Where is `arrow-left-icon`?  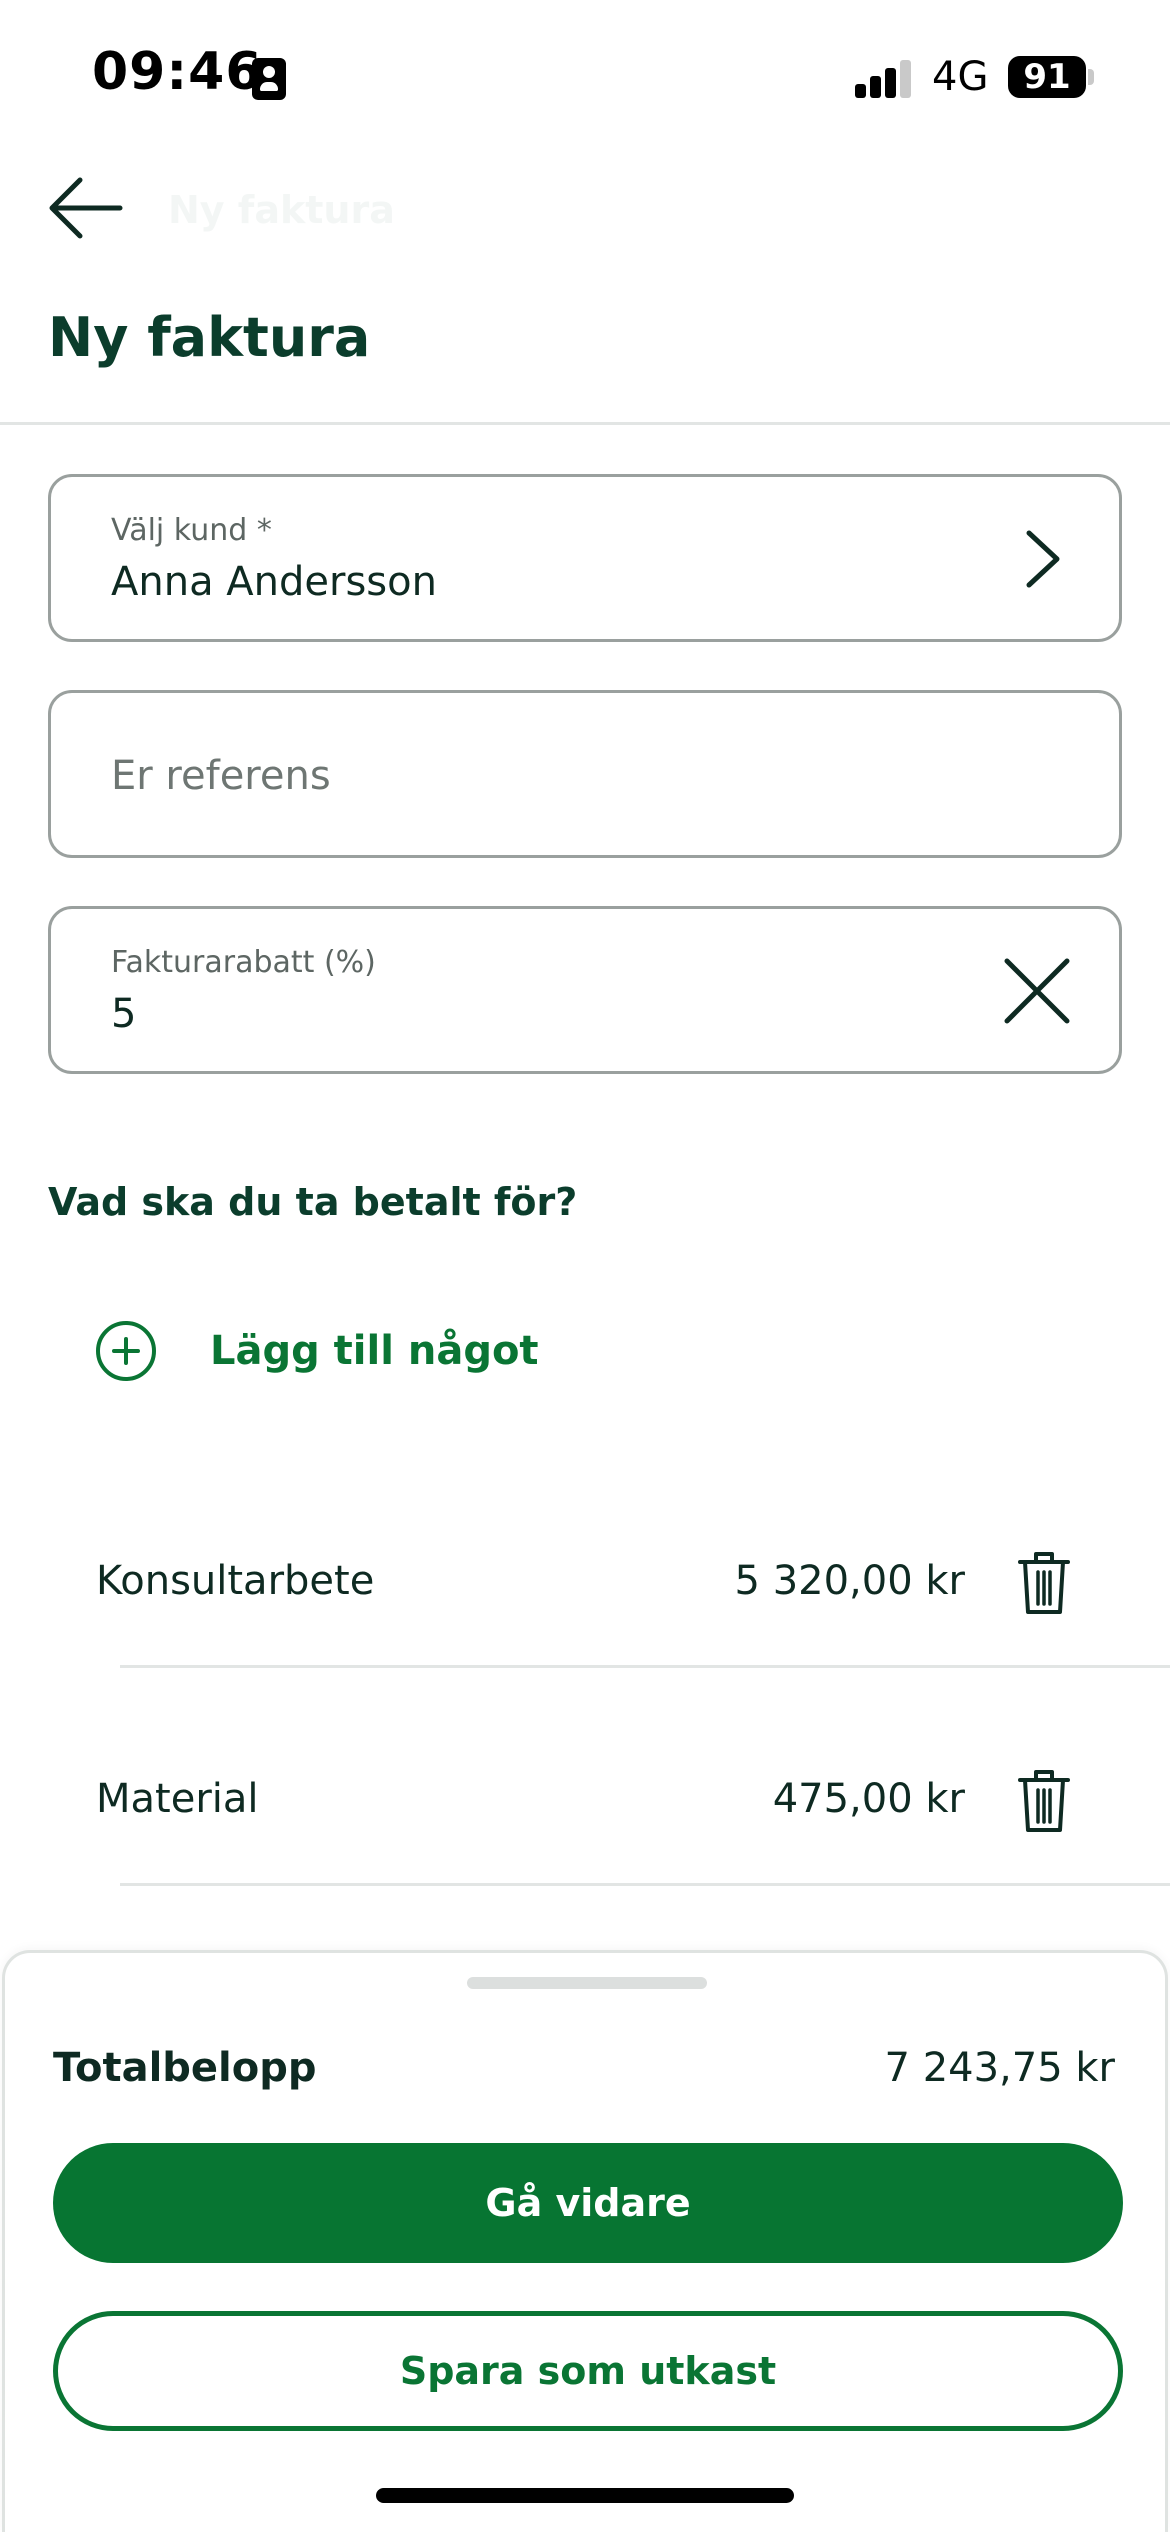
arrow-left-icon is located at coordinates (86, 208).